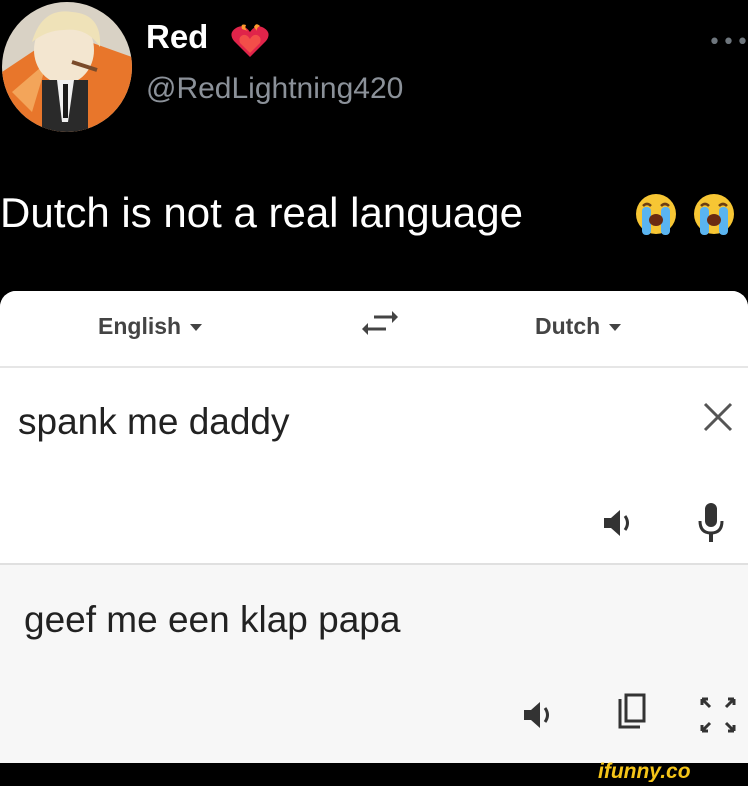 This screenshot has width=748, height=786. I want to click on swap-languages-icon, so click(380, 323).